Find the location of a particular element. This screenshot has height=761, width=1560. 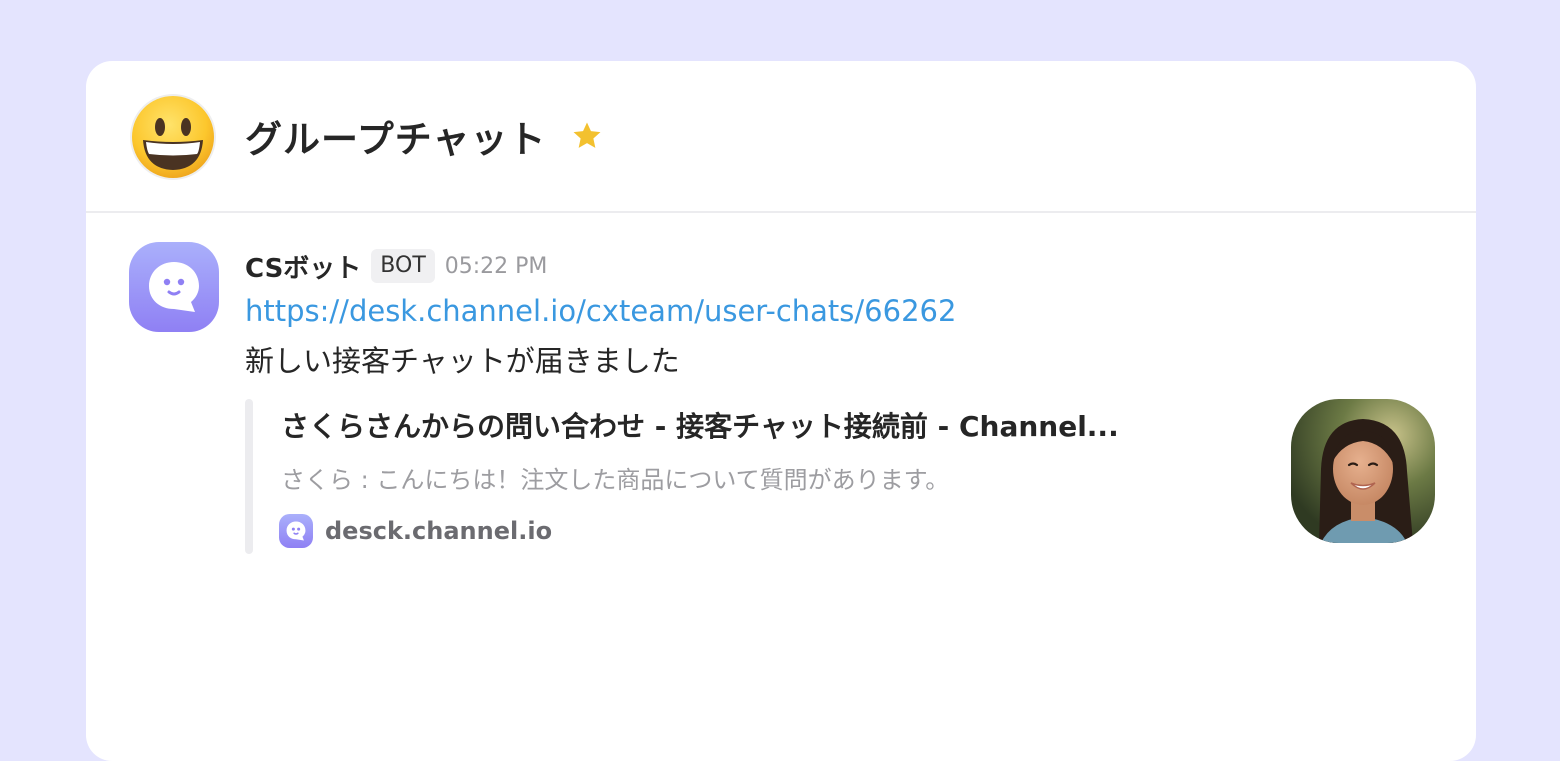

preview-site: desck.channel.io is located at coordinates (415, 531).